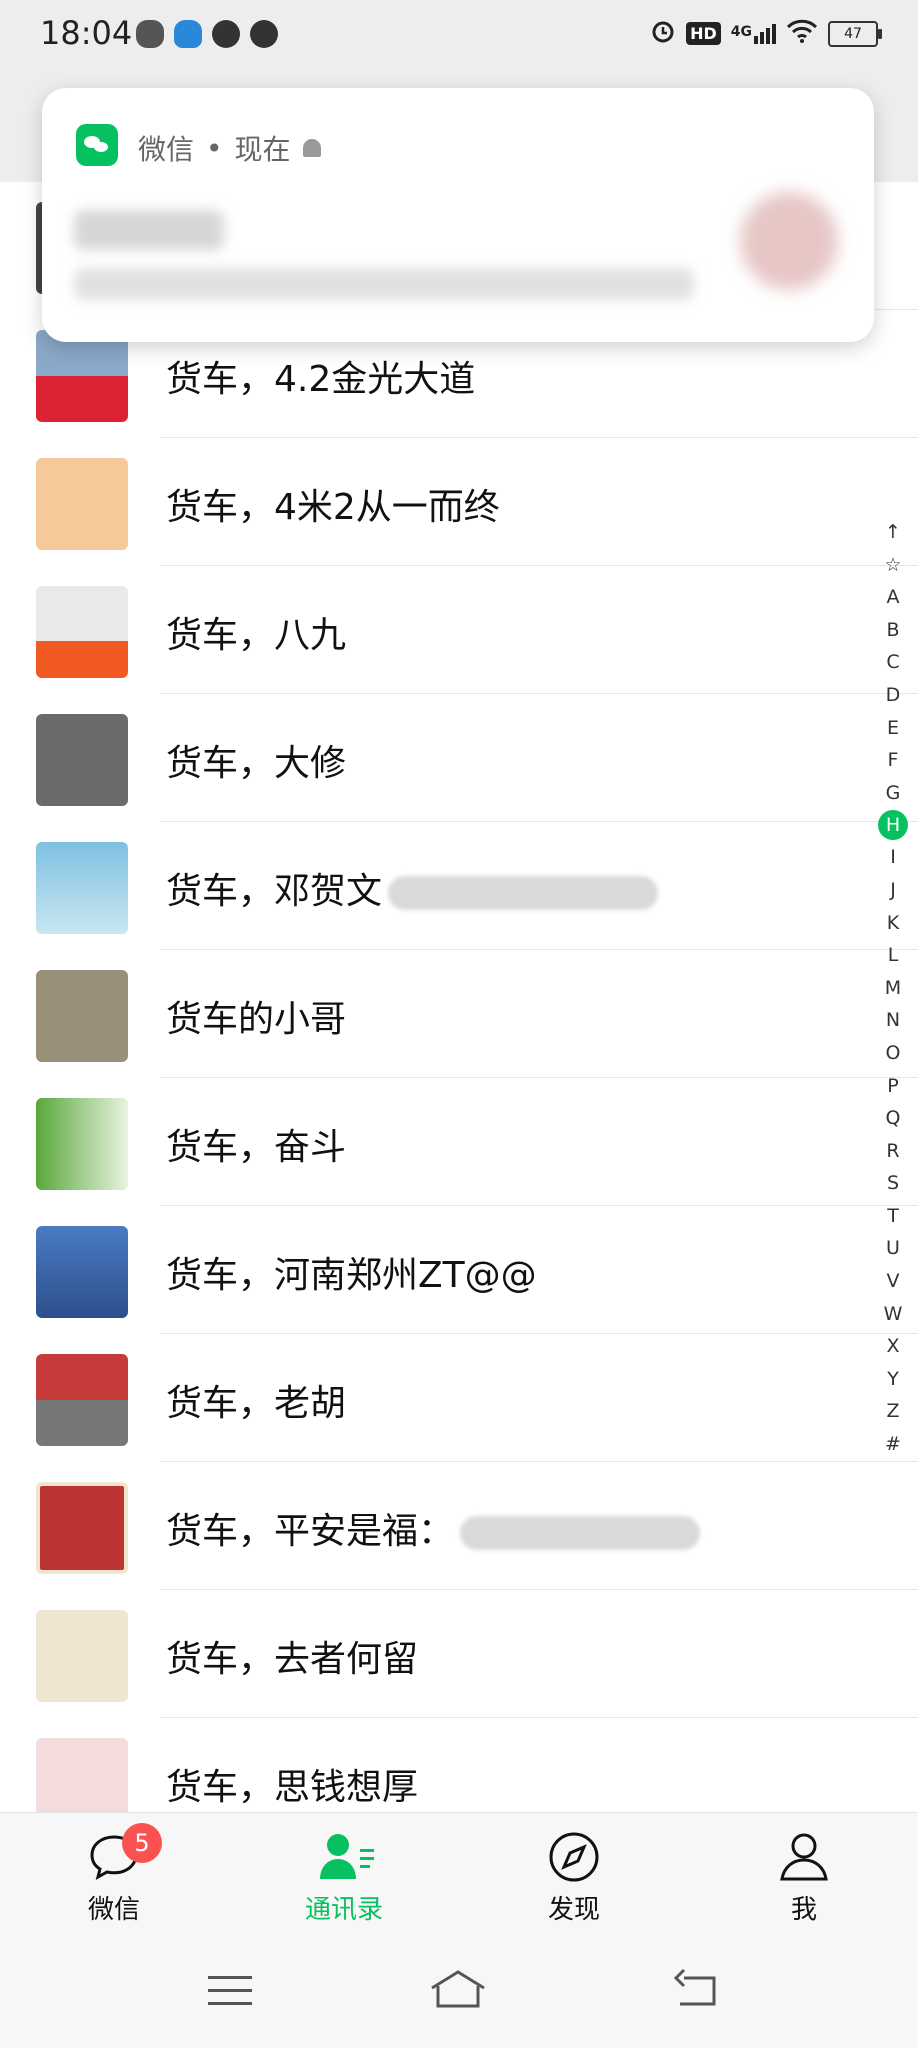 This screenshot has height=2048, width=918. Describe the element at coordinates (459, 630) in the screenshot. I see `contact-row: 货车，八九` at that location.